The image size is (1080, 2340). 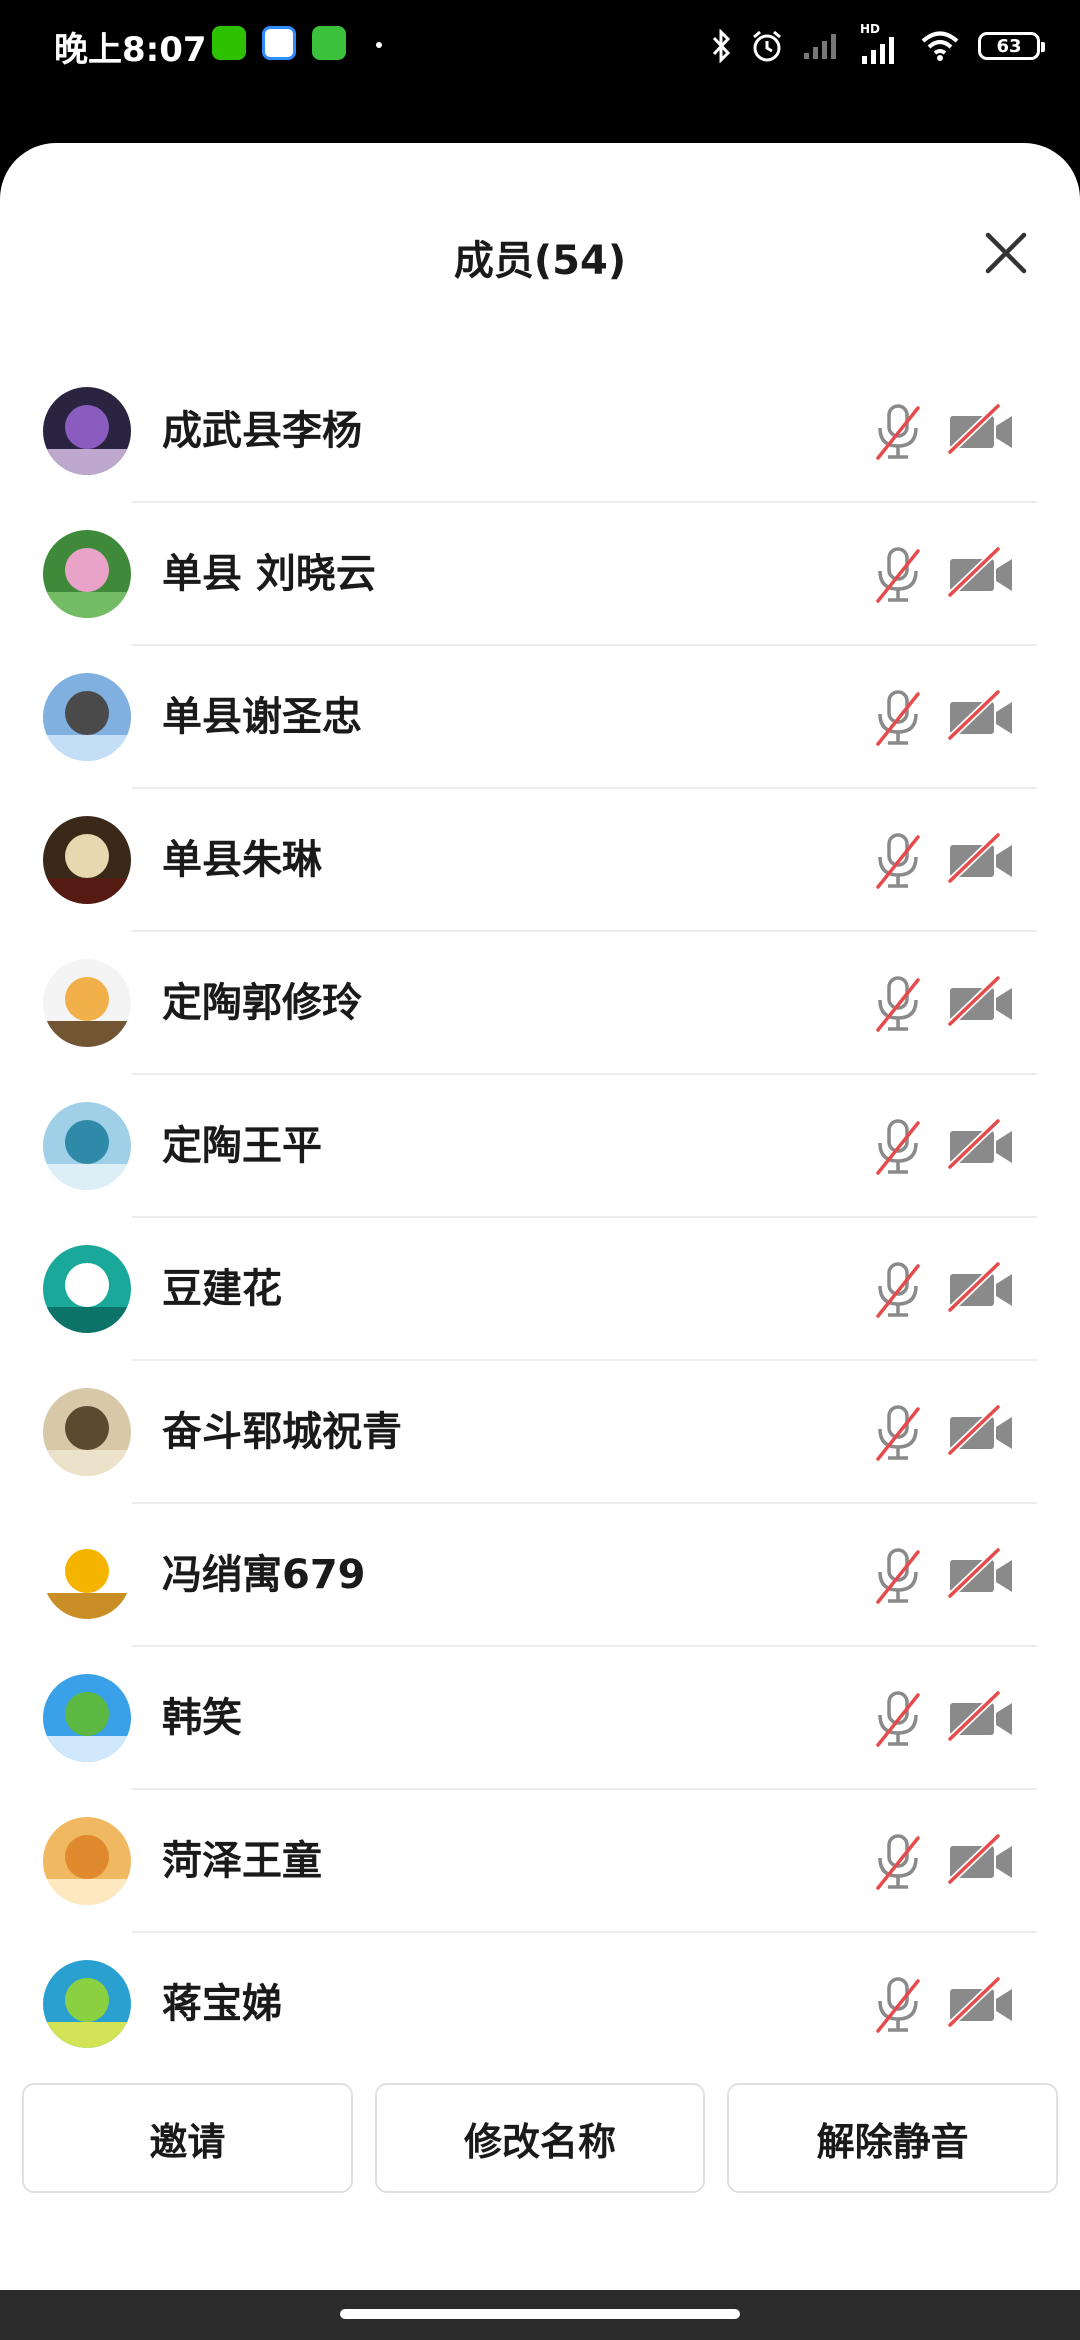 What do you see at coordinates (767, 46) in the screenshot?
I see `alarm-icon` at bounding box center [767, 46].